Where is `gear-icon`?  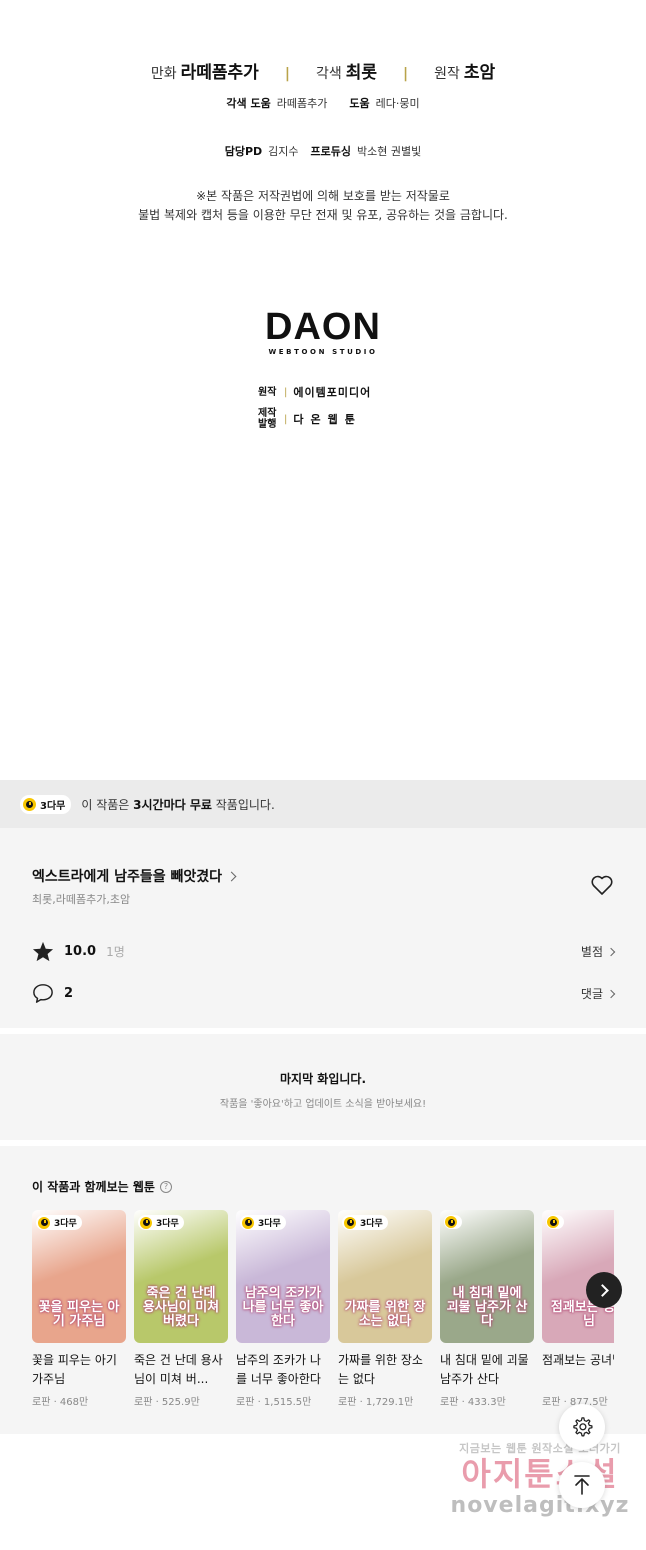 gear-icon is located at coordinates (583, 1427).